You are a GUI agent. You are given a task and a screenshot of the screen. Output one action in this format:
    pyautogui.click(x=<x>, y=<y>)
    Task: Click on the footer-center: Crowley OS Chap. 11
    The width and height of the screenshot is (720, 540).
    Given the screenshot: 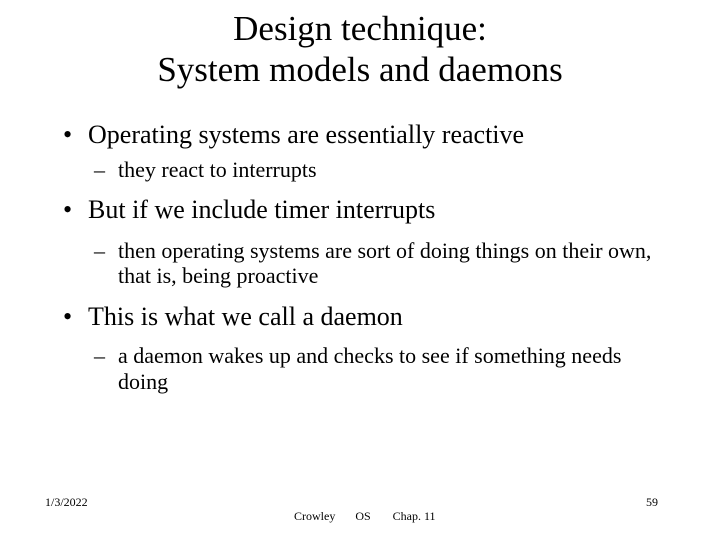 What is the action you would take?
    pyautogui.click(x=356, y=516)
    